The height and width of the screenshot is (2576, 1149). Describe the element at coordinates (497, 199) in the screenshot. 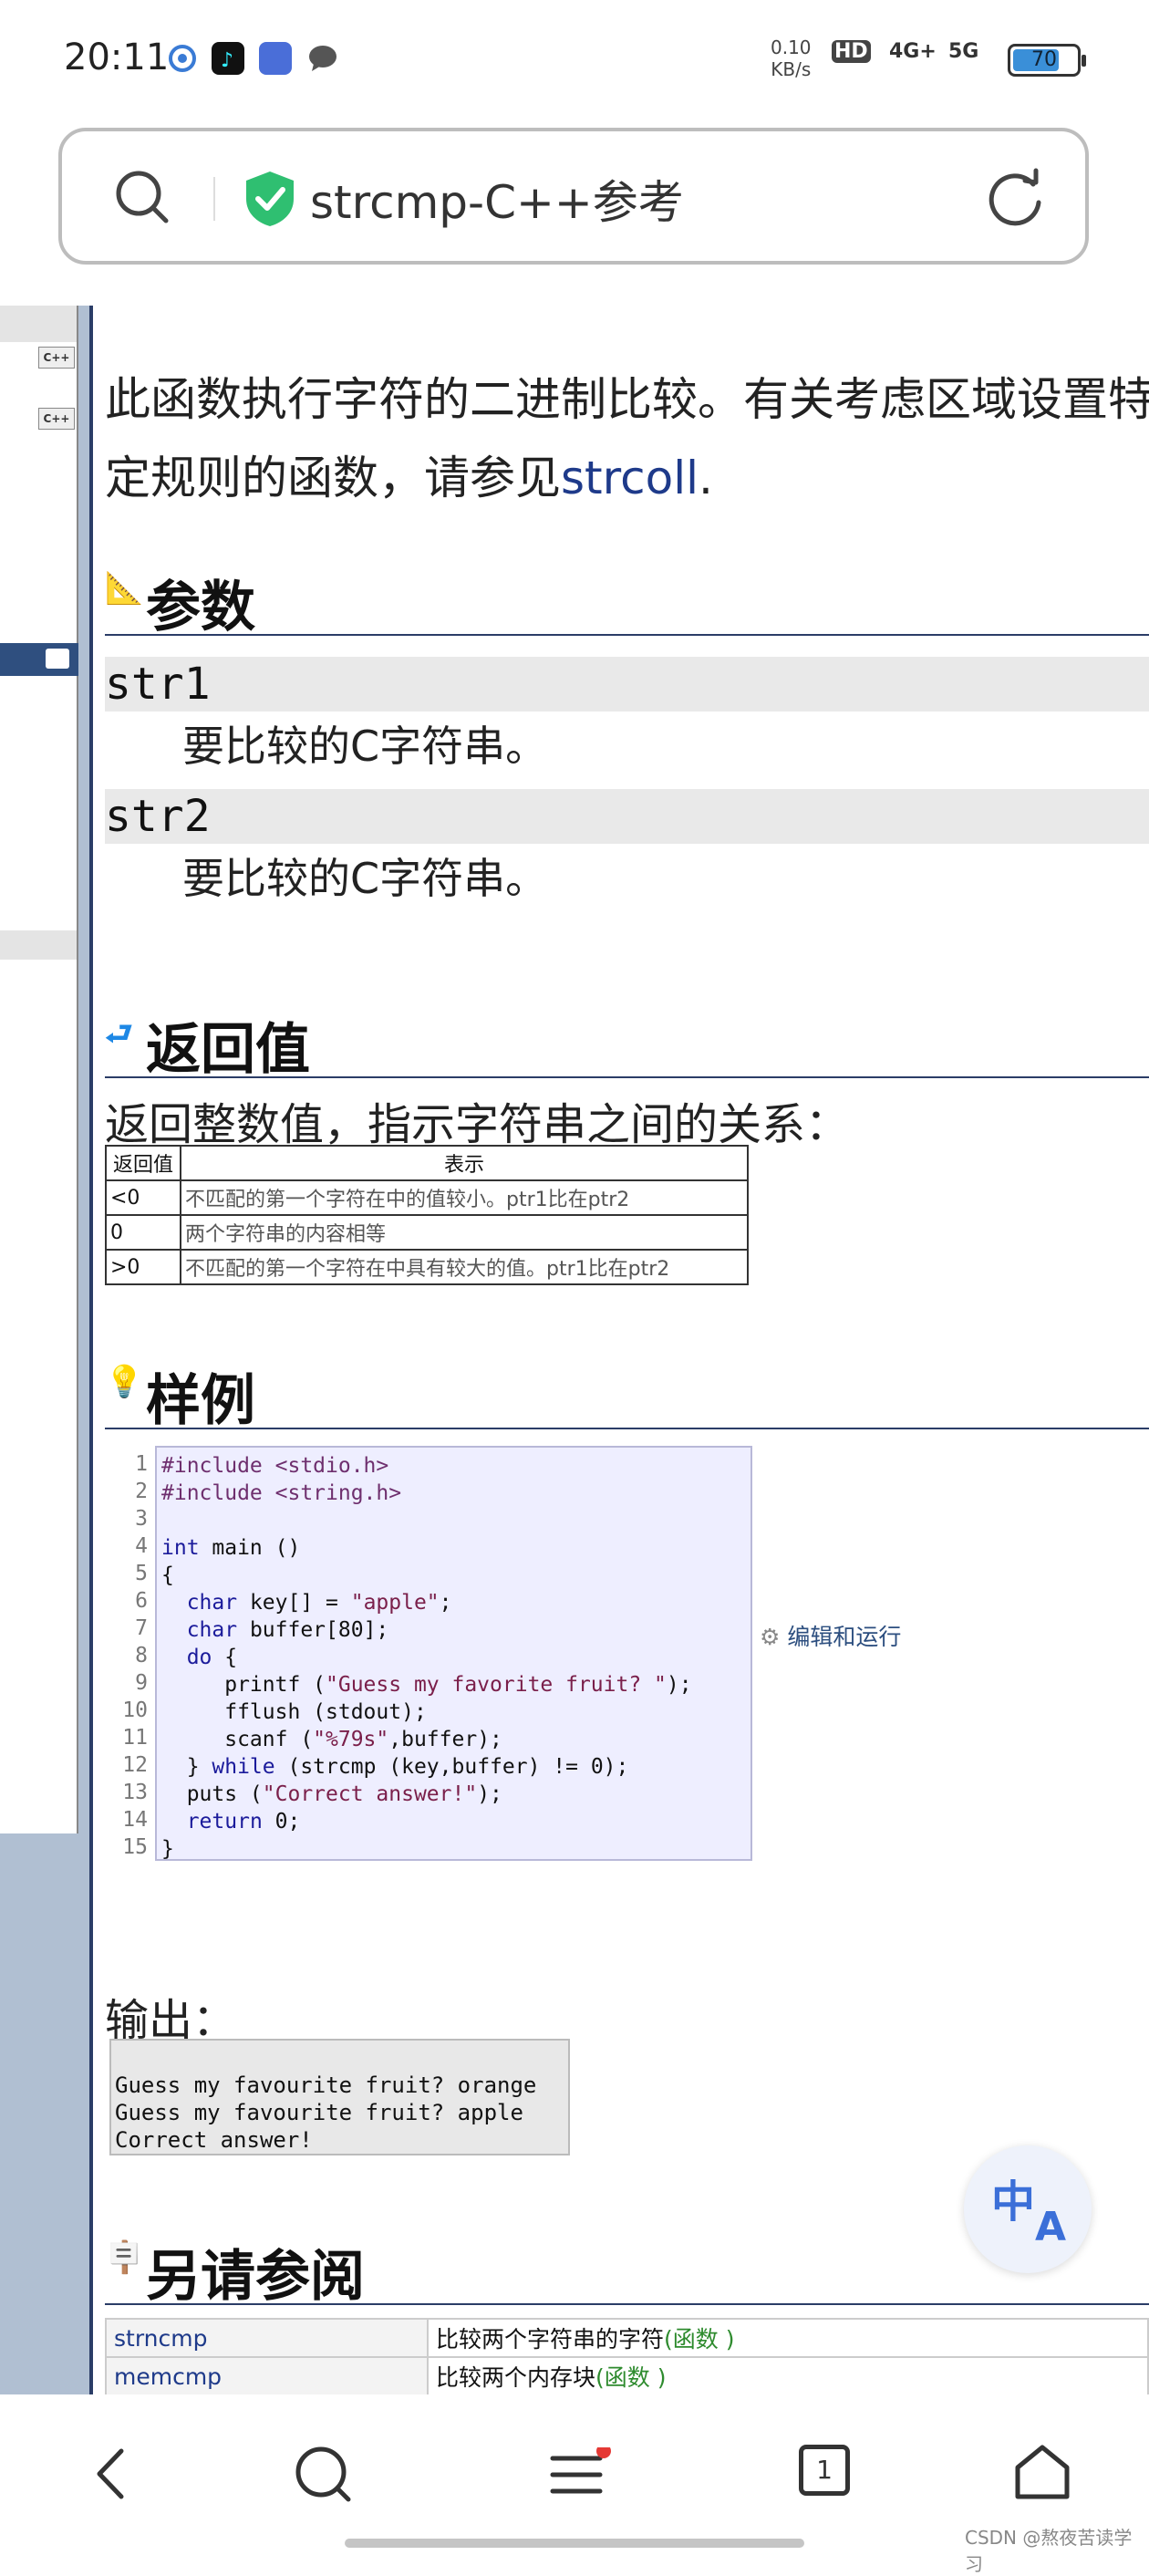

I see `page-title: strcmp-C++参考` at that location.